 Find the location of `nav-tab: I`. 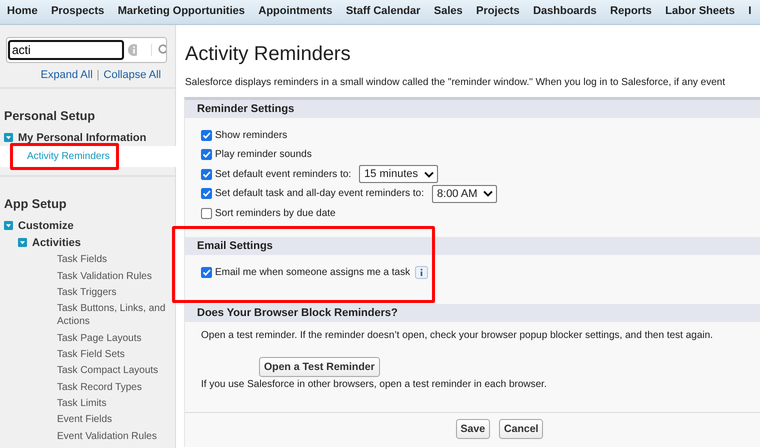

nav-tab: I is located at coordinates (749, 12).